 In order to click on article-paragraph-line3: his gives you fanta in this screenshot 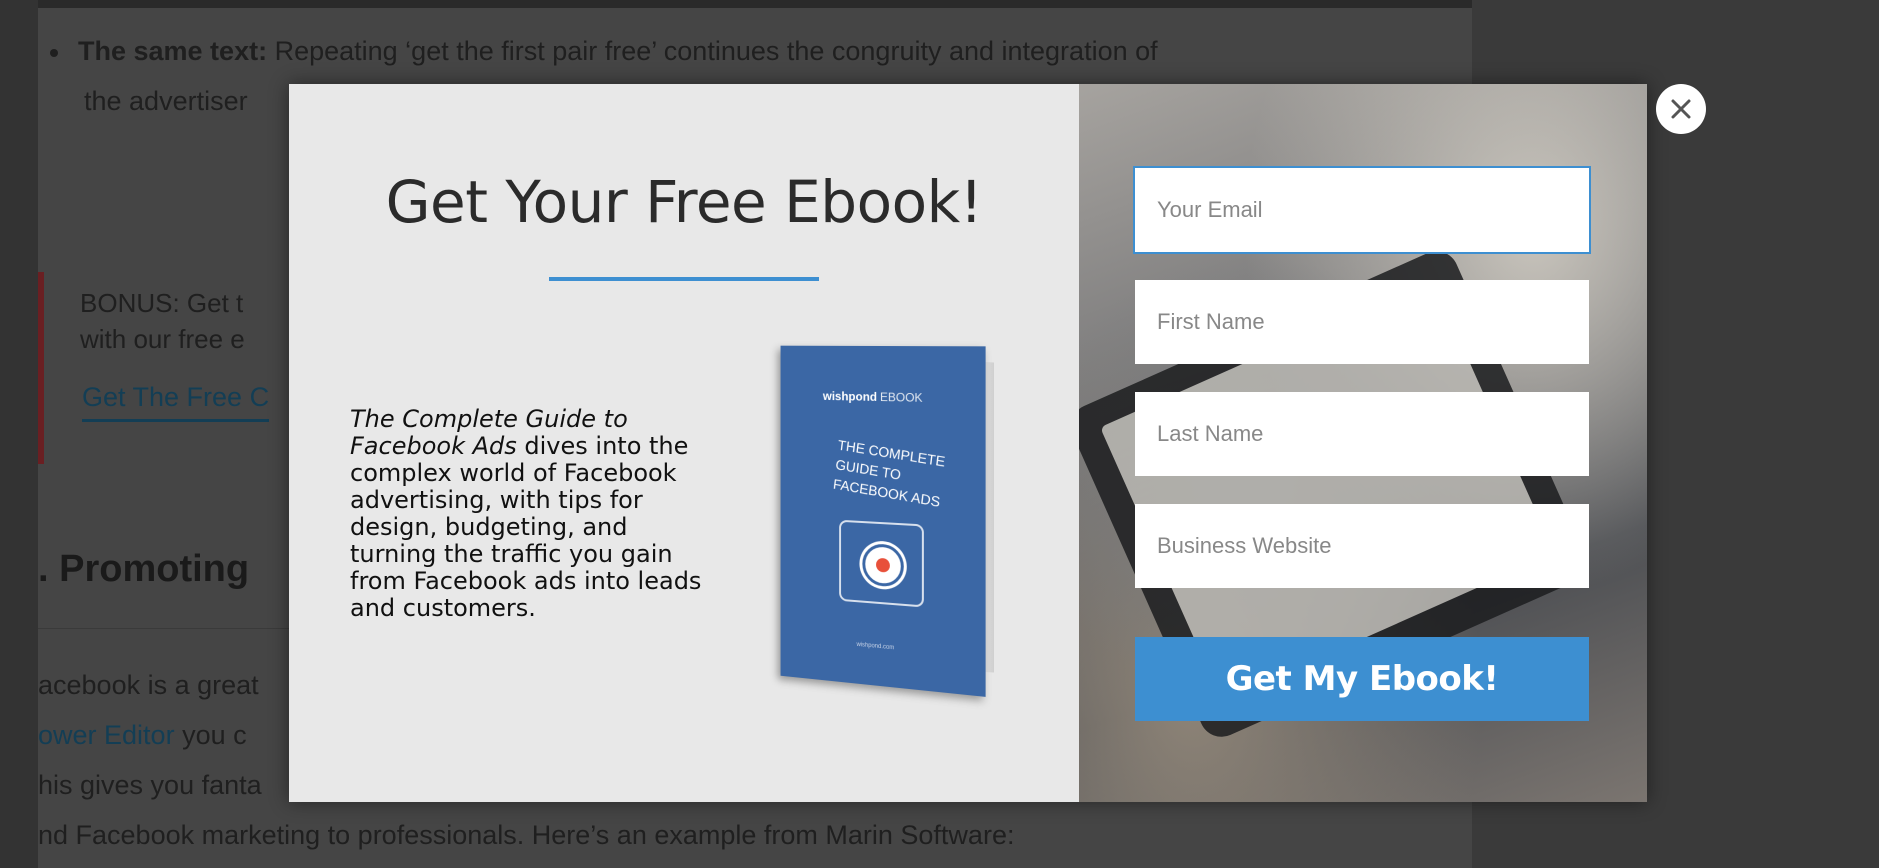, I will do `click(150, 785)`.